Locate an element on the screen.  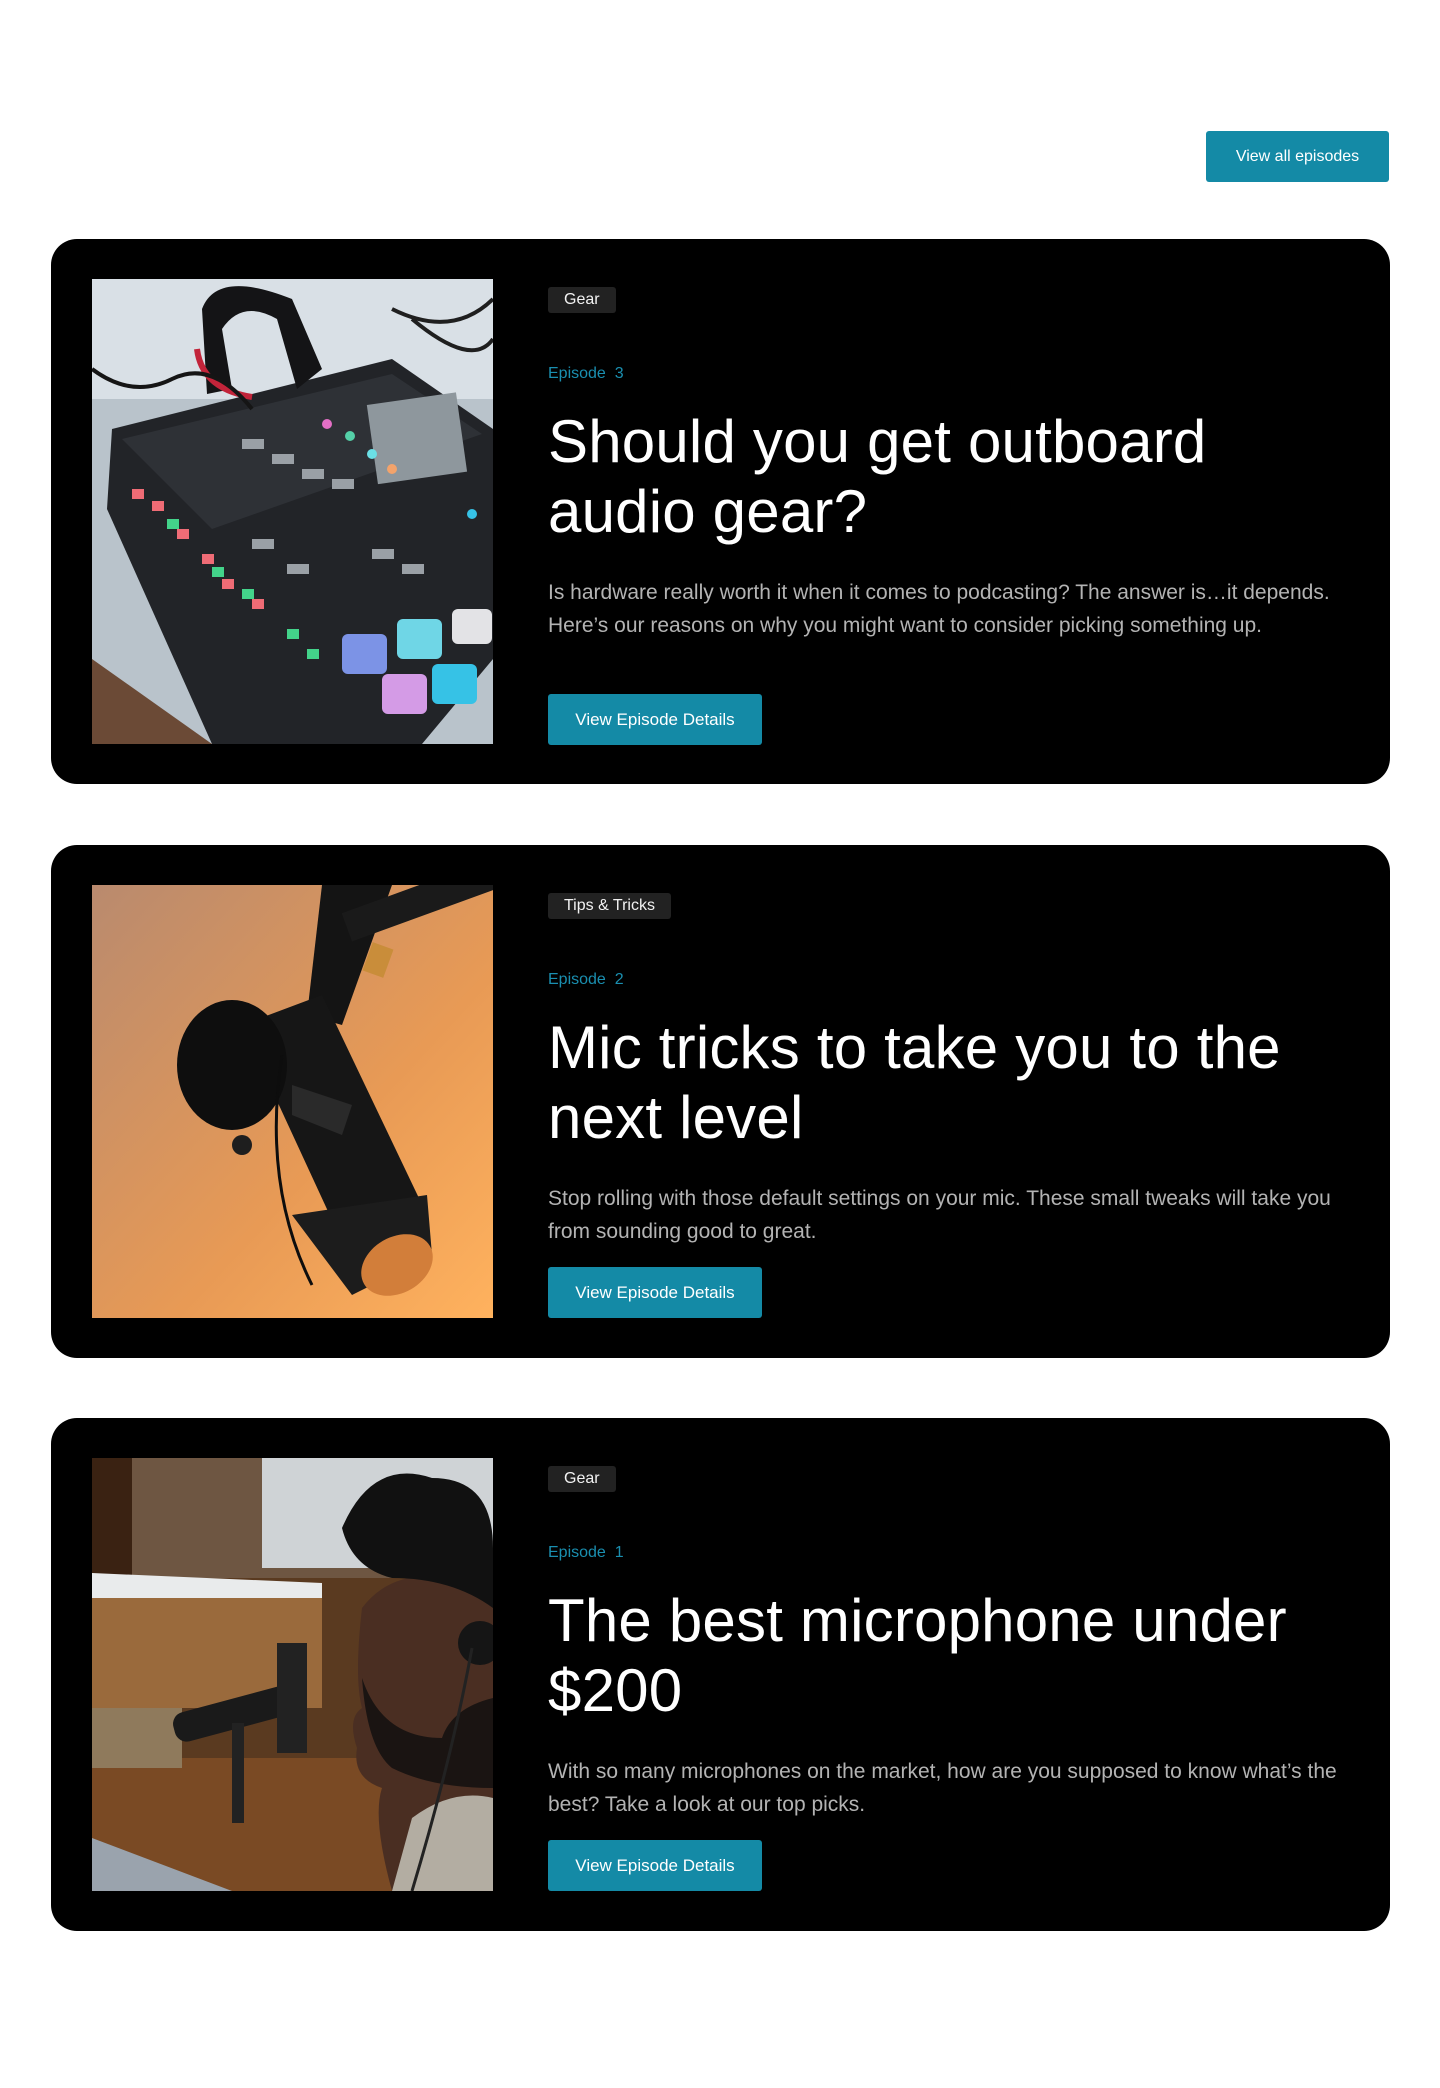
microphone-image is located at coordinates (292, 1101).